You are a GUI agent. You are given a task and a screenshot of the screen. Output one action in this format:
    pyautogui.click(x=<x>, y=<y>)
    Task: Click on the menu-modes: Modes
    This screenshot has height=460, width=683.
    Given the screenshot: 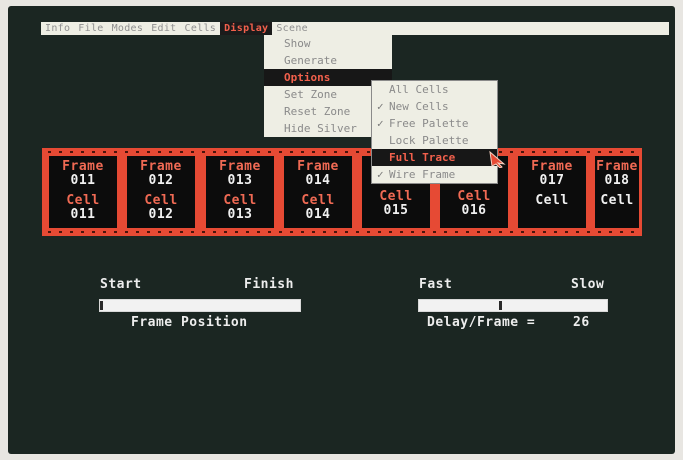 What is the action you would take?
    pyautogui.click(x=128, y=28)
    